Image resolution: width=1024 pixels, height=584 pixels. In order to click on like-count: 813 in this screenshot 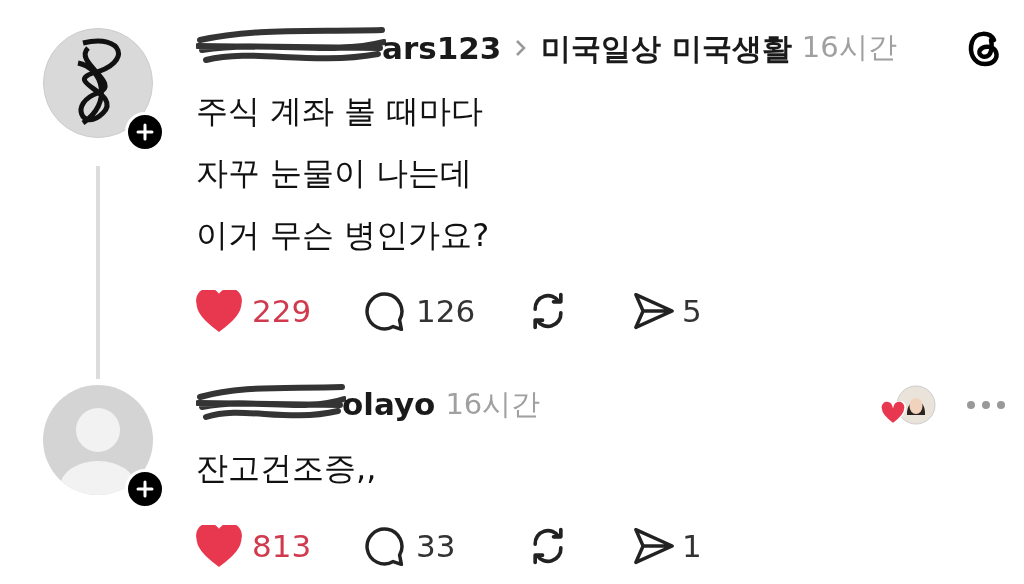, I will do `click(282, 546)`.